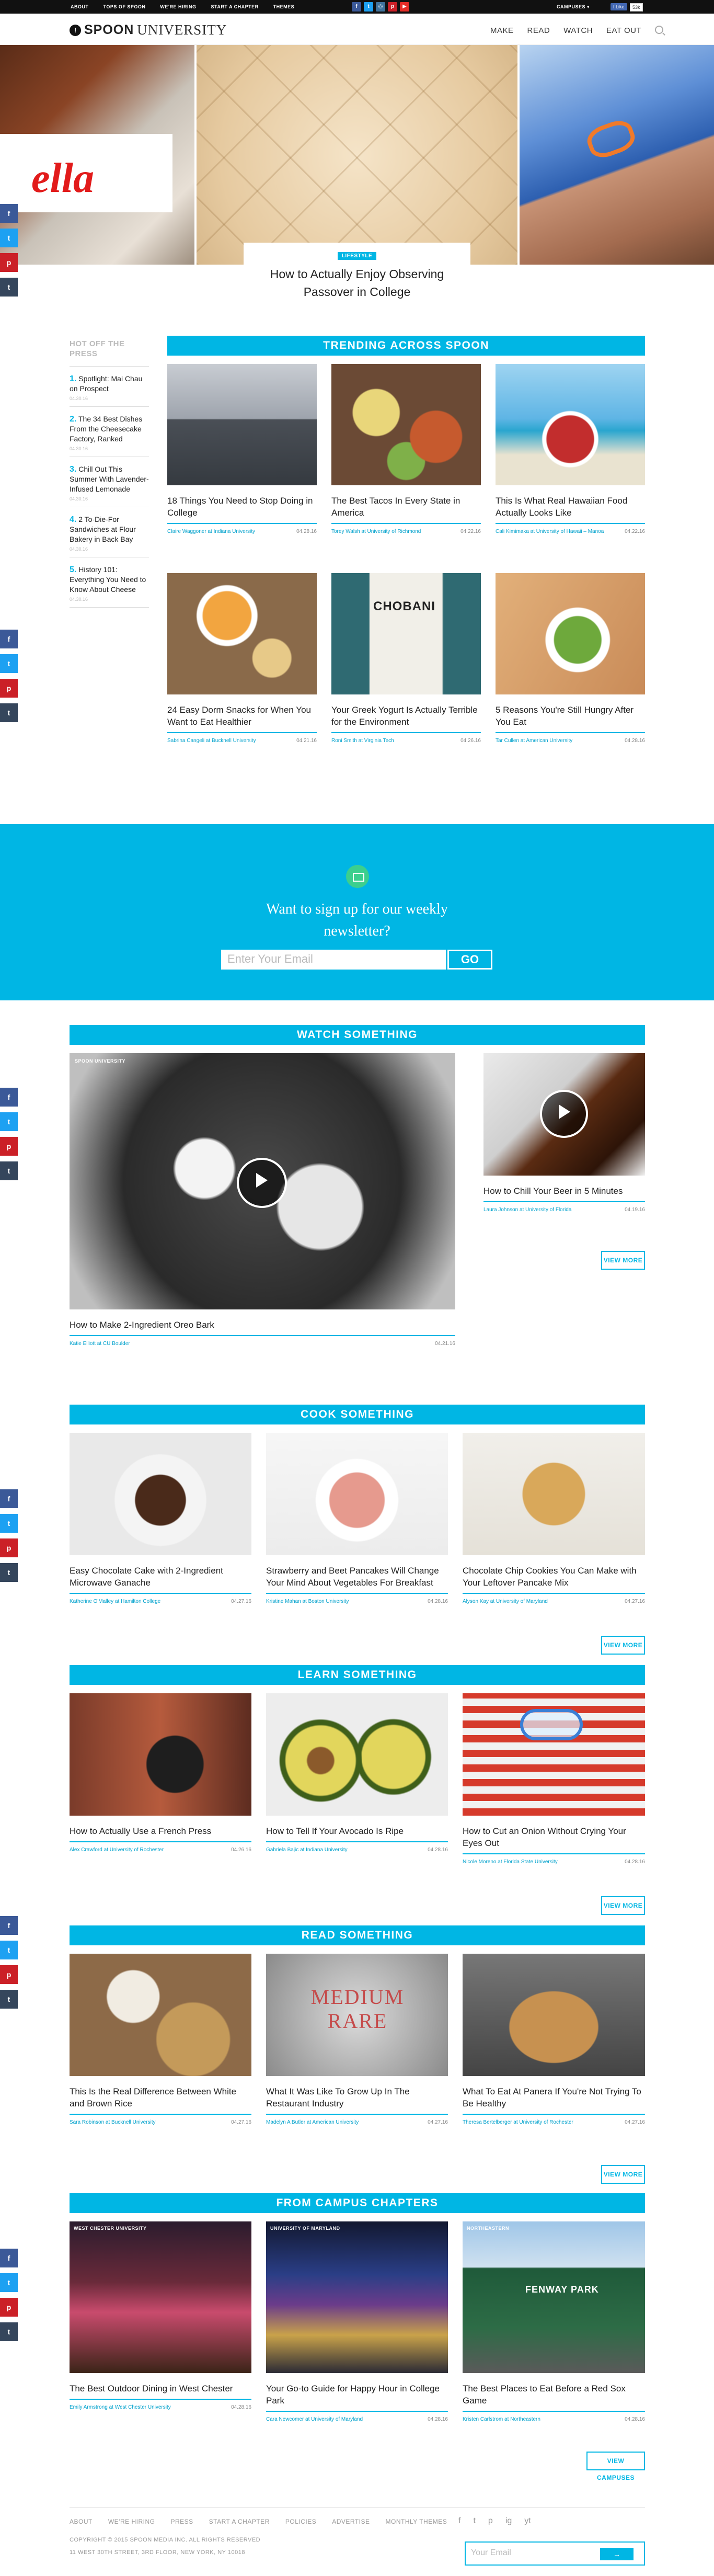 This screenshot has width=714, height=2576. What do you see at coordinates (623, 1906) in the screenshot?
I see `learn-view-more-button: VIEW MORE` at bounding box center [623, 1906].